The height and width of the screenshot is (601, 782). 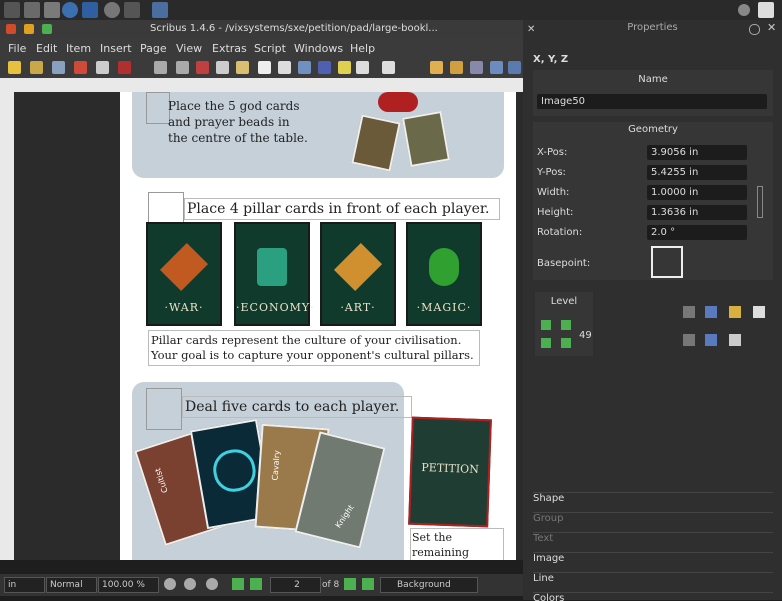 What do you see at coordinates (17, 48) in the screenshot?
I see `menu-file: File` at bounding box center [17, 48].